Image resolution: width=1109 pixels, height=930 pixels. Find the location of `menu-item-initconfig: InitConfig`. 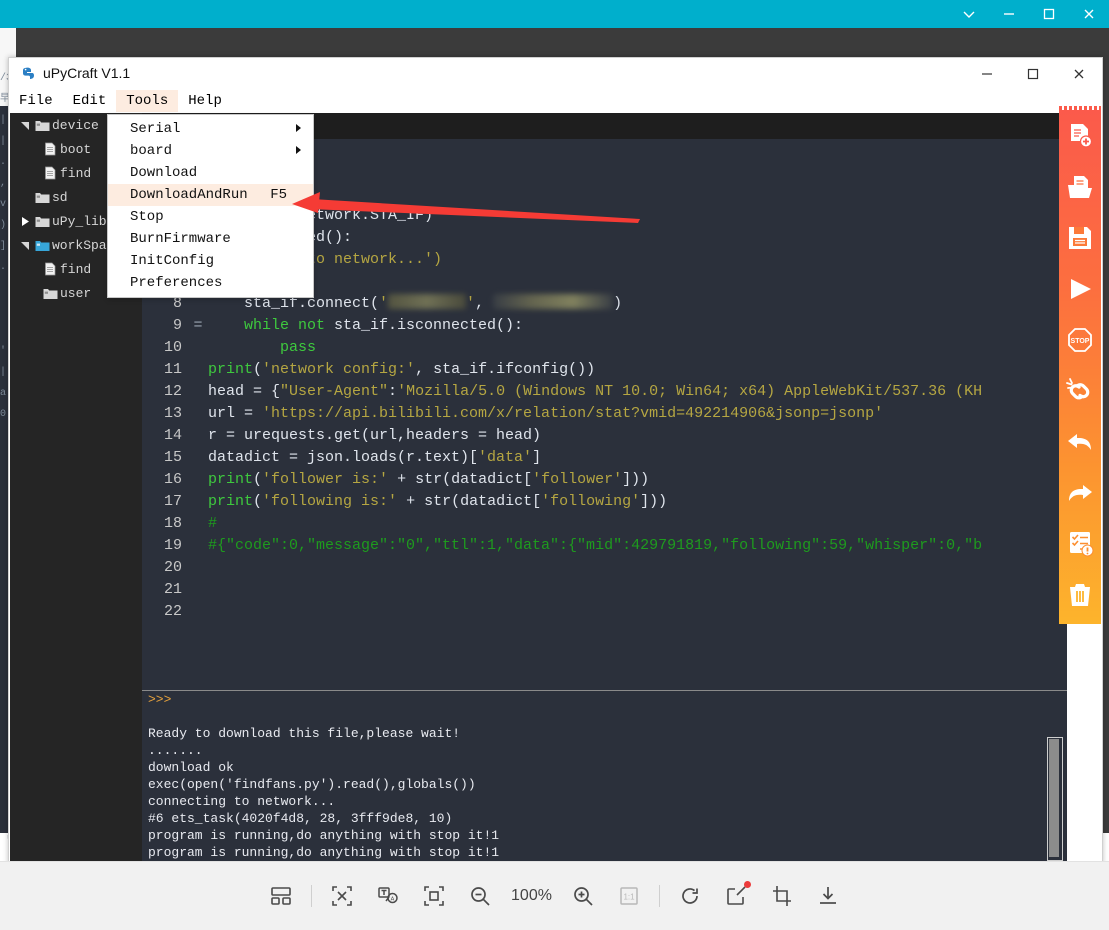

menu-item-initconfig: InitConfig is located at coordinates (210, 261).